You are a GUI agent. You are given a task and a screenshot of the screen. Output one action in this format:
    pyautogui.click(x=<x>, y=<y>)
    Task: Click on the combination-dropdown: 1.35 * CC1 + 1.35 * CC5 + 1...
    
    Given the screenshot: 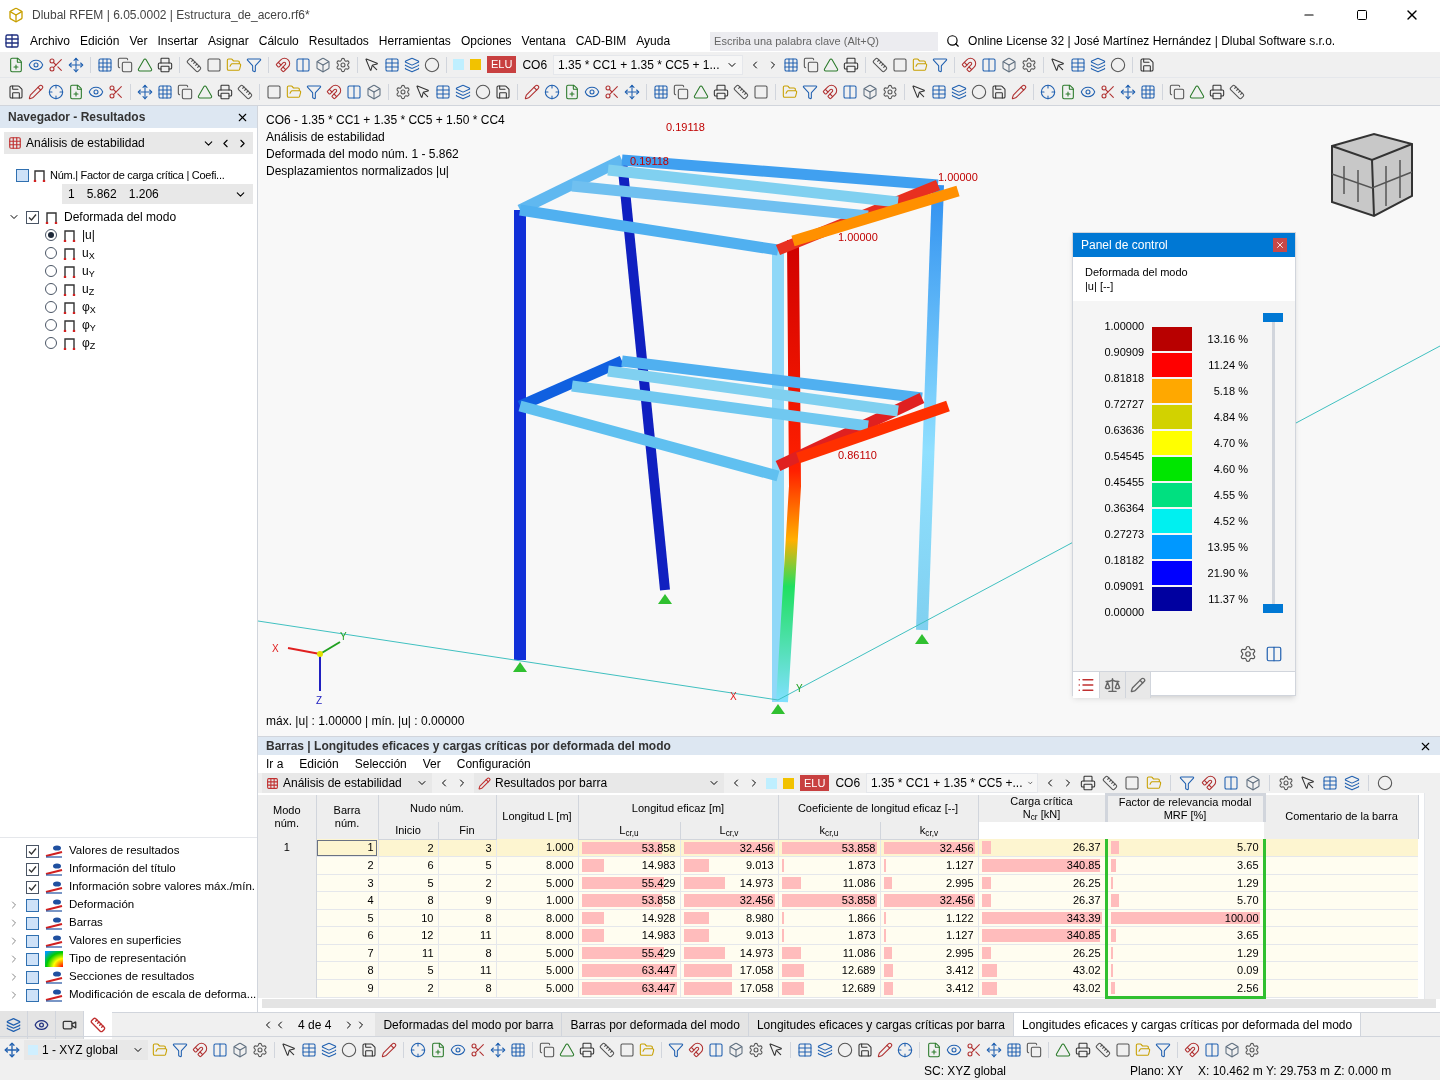 What is the action you would take?
    pyautogui.click(x=648, y=64)
    